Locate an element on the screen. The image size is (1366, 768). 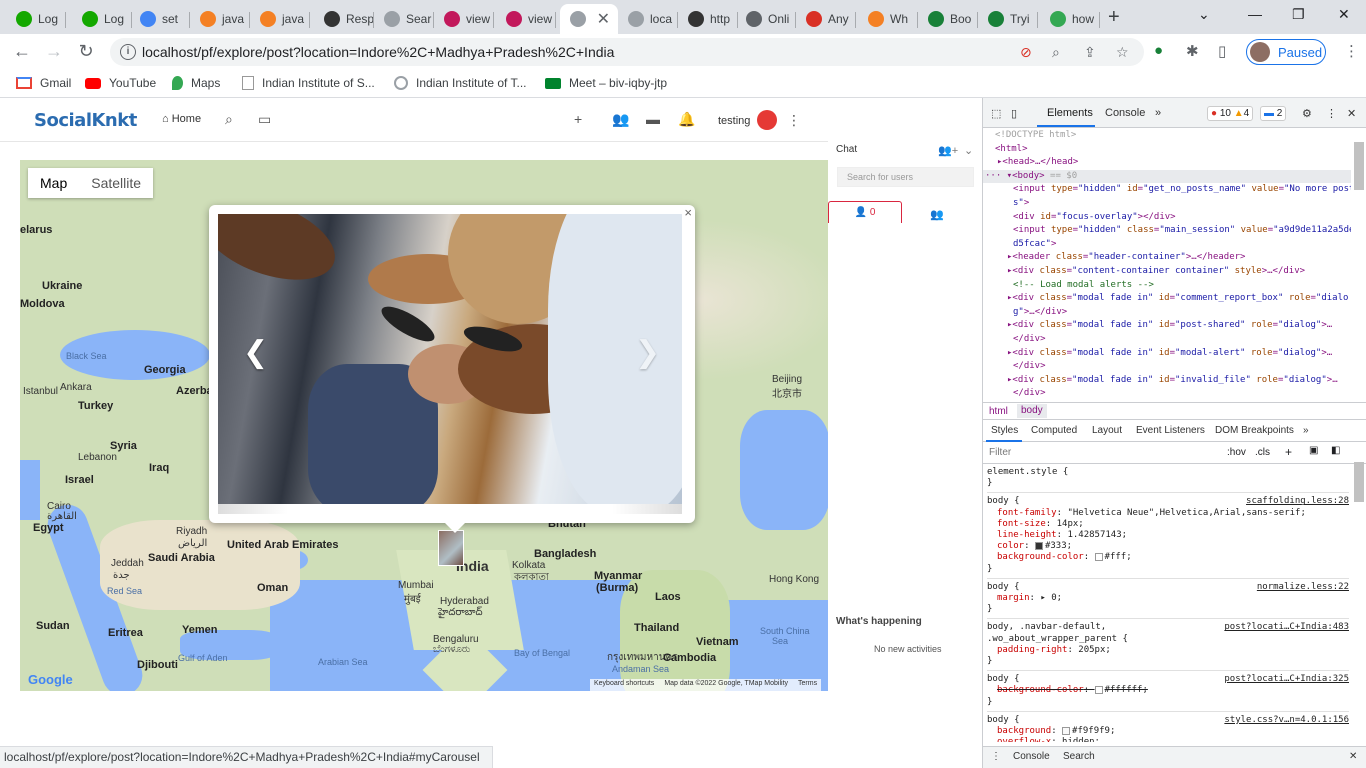
keyboard-icon: ▭ is located at coordinates (264, 119).